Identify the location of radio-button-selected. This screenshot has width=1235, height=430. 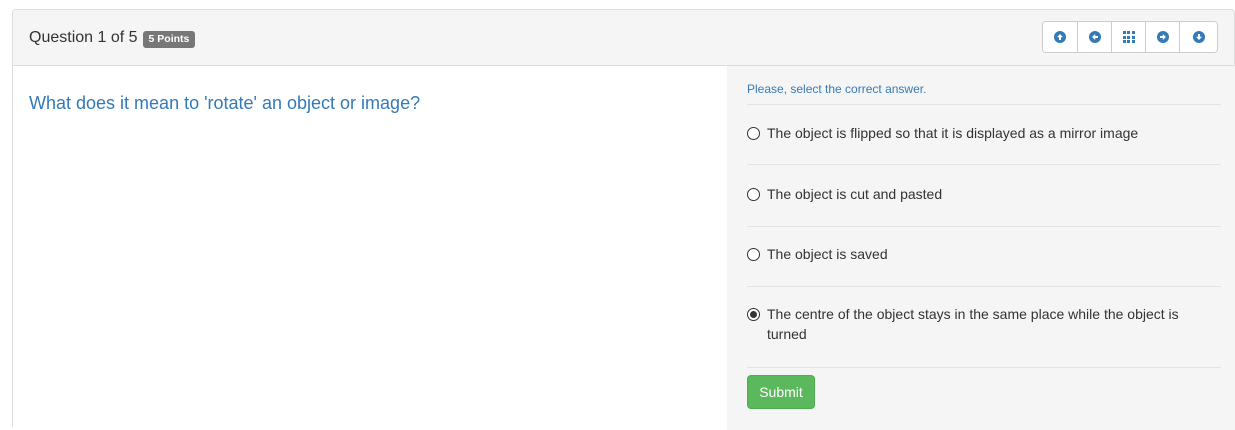
(753, 314).